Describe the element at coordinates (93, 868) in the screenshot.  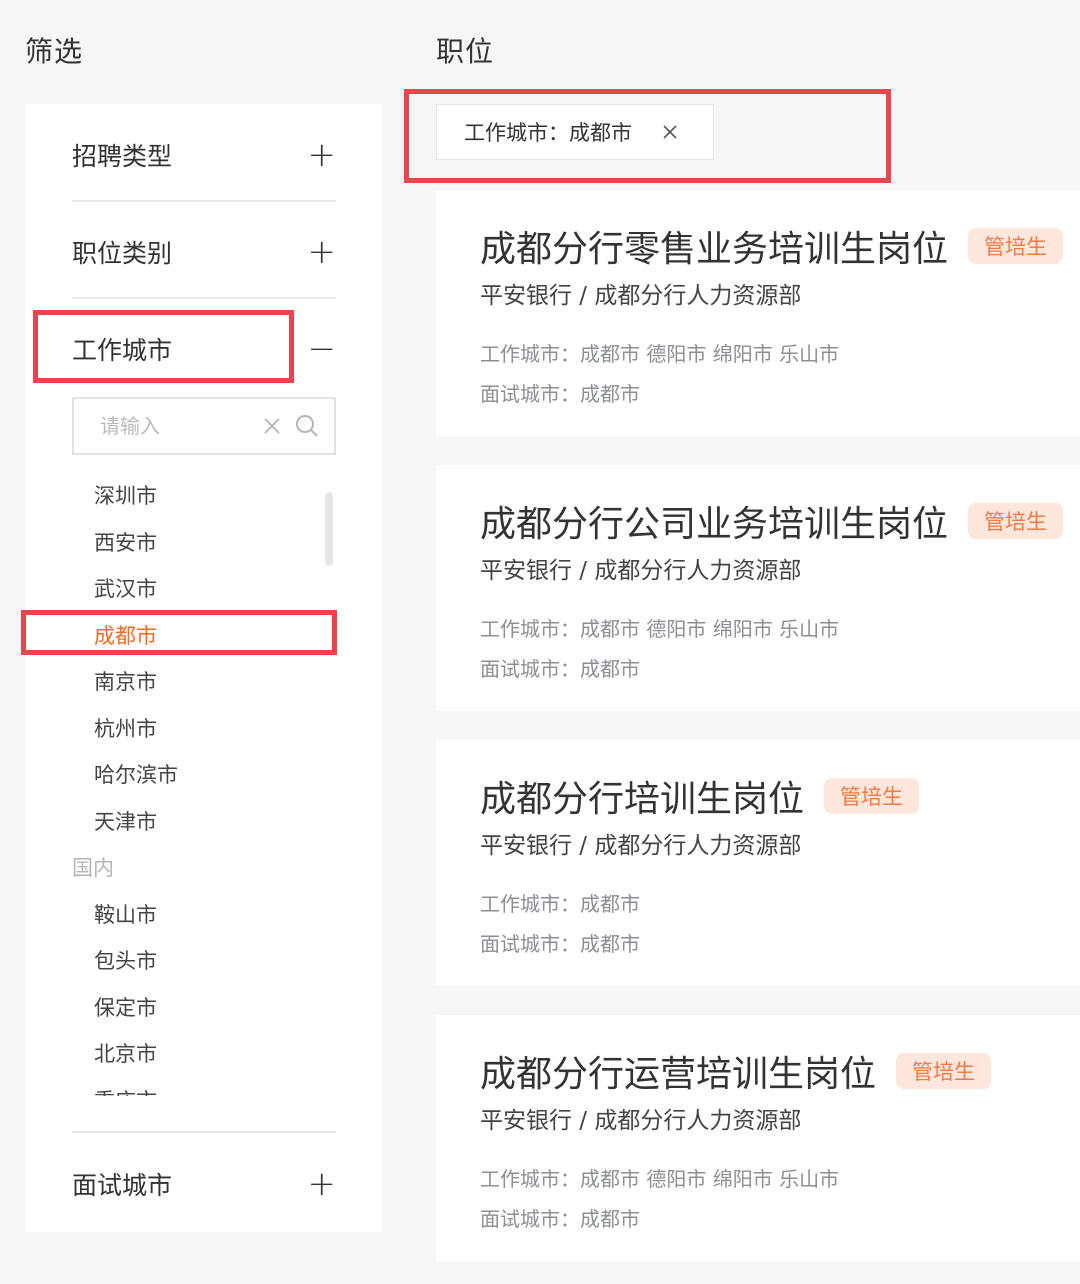
I see `city-group-header: 国内` at that location.